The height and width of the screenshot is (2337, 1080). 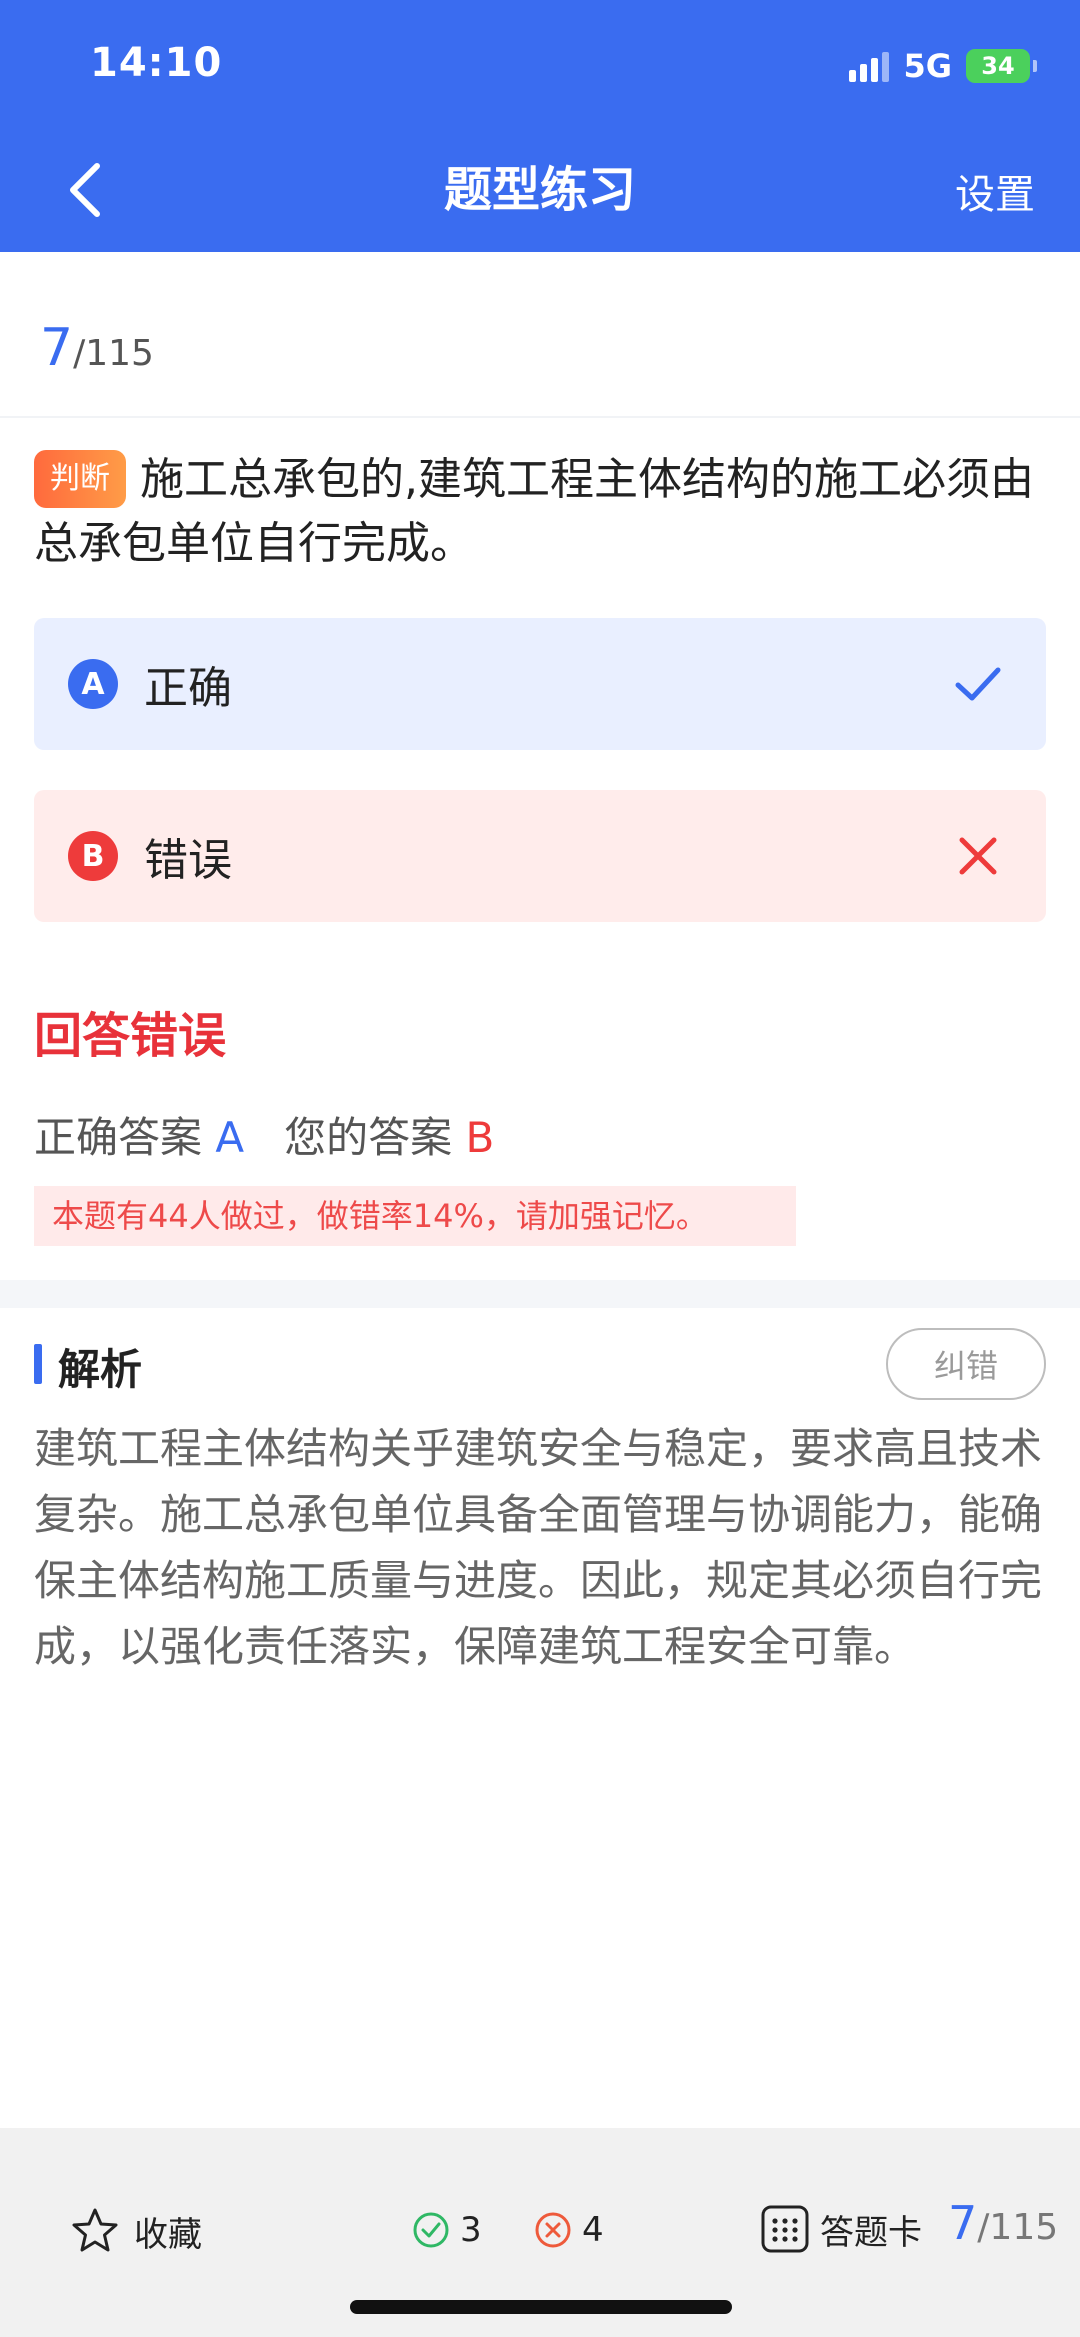 What do you see at coordinates (431, 2230) in the screenshot?
I see `check-circle-icon` at bounding box center [431, 2230].